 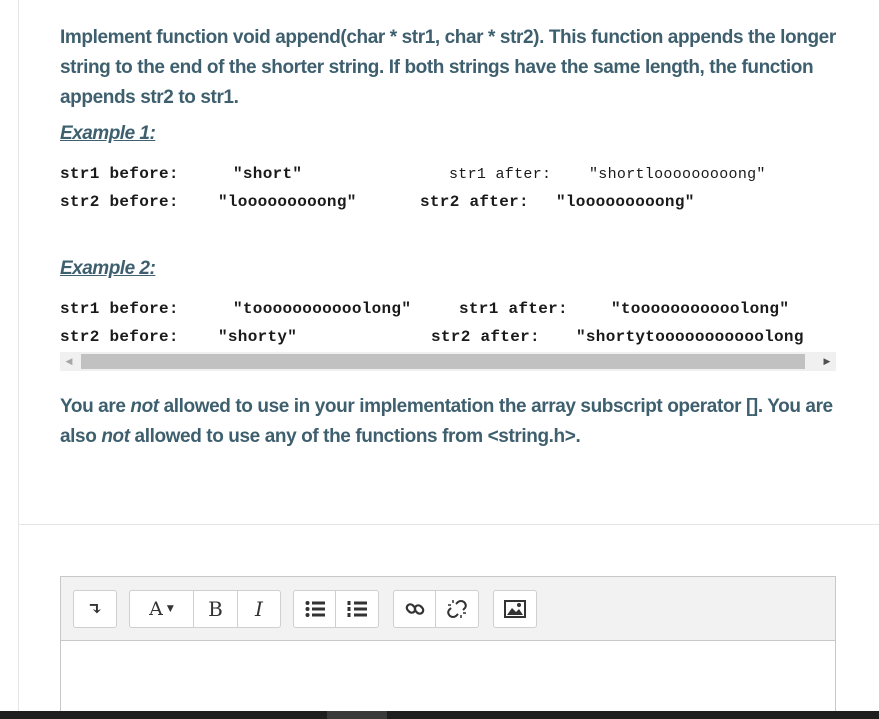 I want to click on toolbar-group-text: A ▼ B I, so click(x=205, y=609).